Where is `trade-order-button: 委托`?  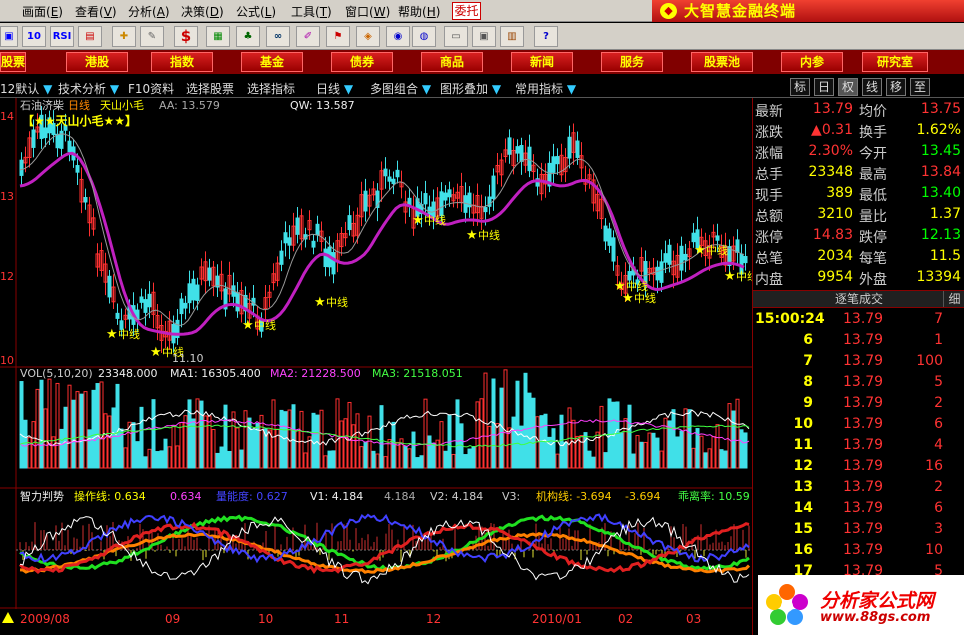
trade-order-button: 委托 is located at coordinates (466, 11).